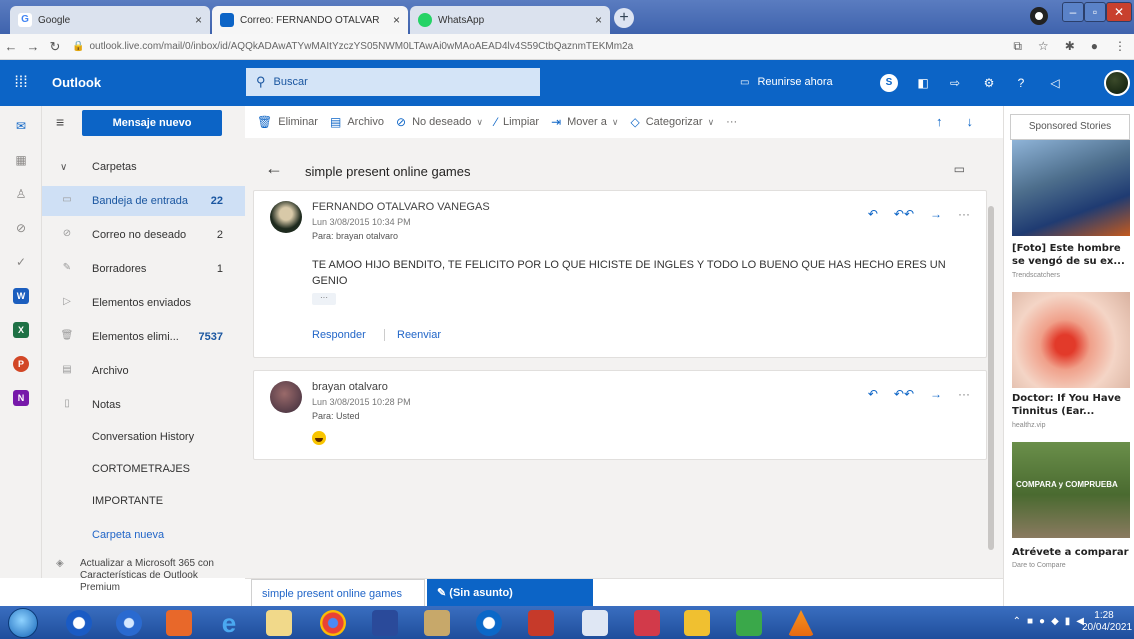 This screenshot has width=1134, height=639. I want to click on arrow-up-icon: ↑, so click(939, 121).